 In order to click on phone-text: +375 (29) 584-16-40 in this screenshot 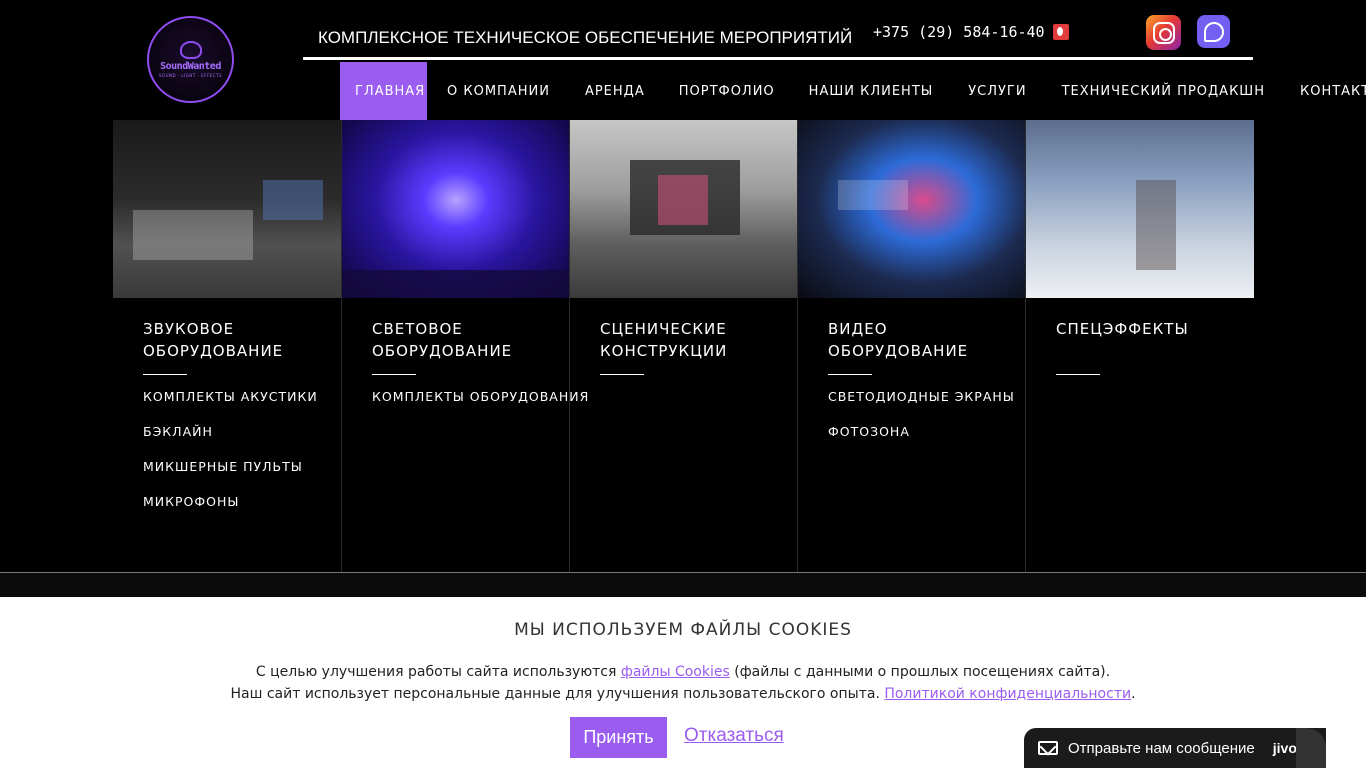, I will do `click(959, 32)`.